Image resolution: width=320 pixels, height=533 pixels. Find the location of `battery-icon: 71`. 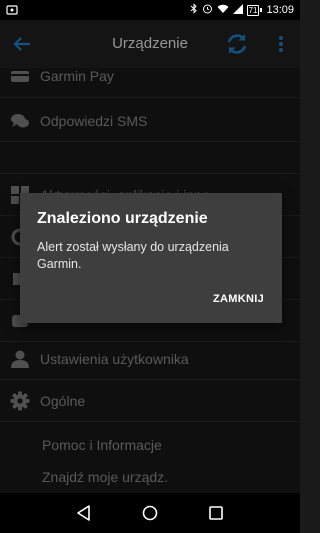

battery-icon: 71 is located at coordinates (254, 10).